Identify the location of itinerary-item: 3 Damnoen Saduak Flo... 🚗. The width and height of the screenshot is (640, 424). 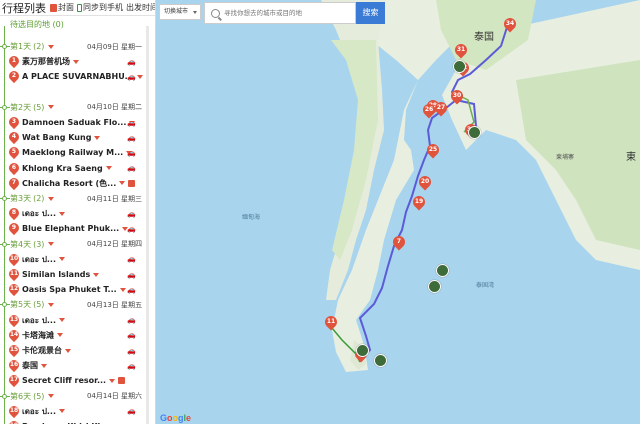
(73, 122).